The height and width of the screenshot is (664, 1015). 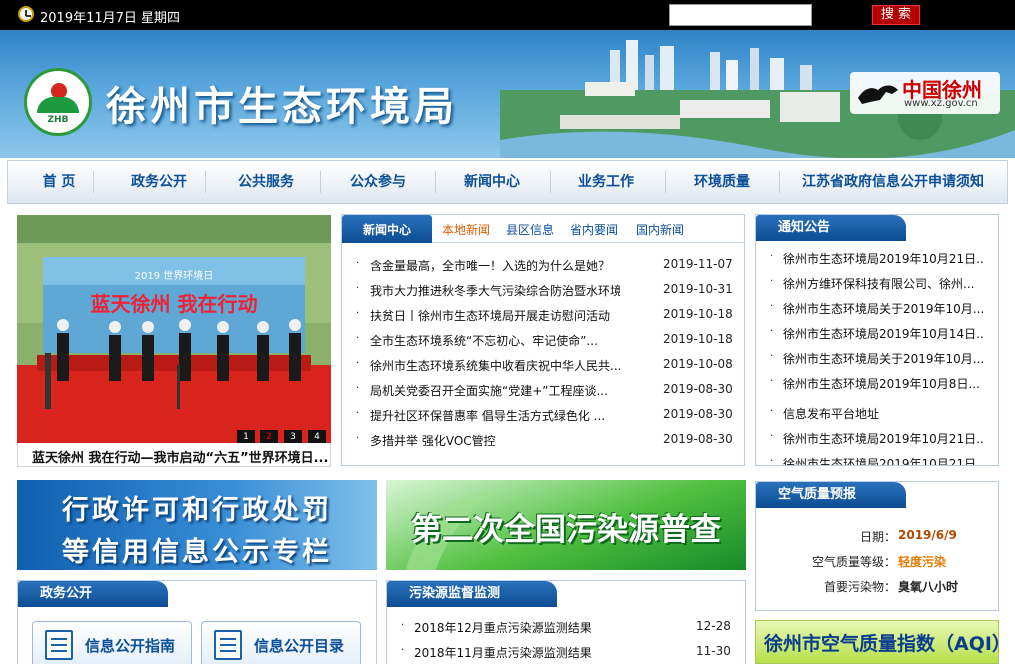 What do you see at coordinates (831, 495) in the screenshot?
I see `air-quality-title: 空气质量预报` at bounding box center [831, 495].